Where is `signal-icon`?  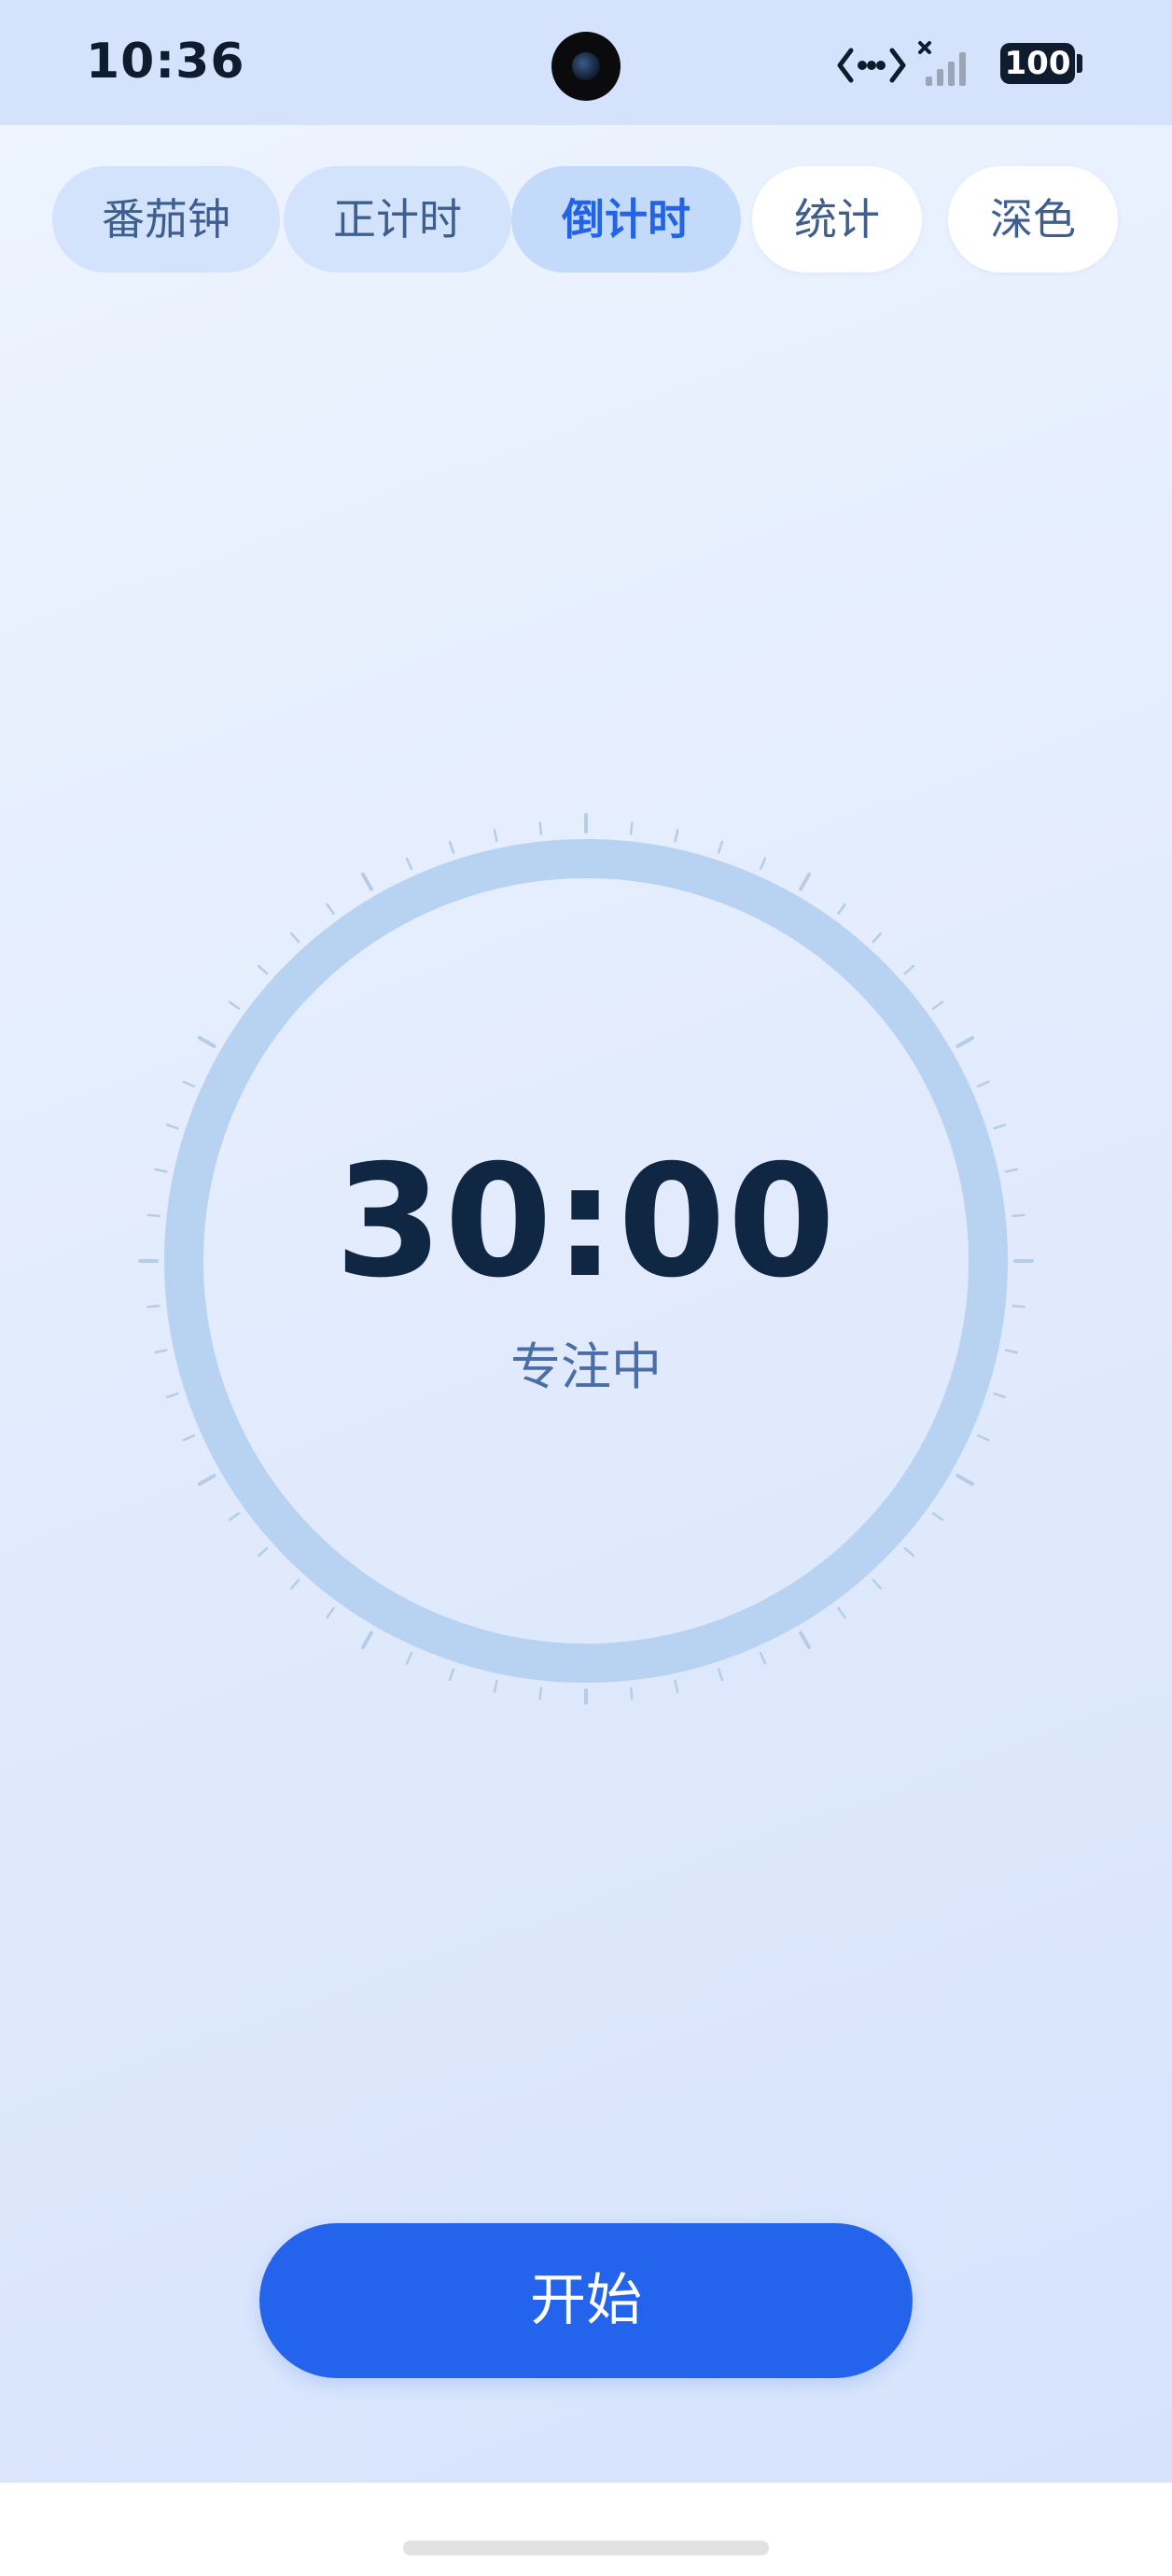
signal-icon is located at coordinates (942, 63).